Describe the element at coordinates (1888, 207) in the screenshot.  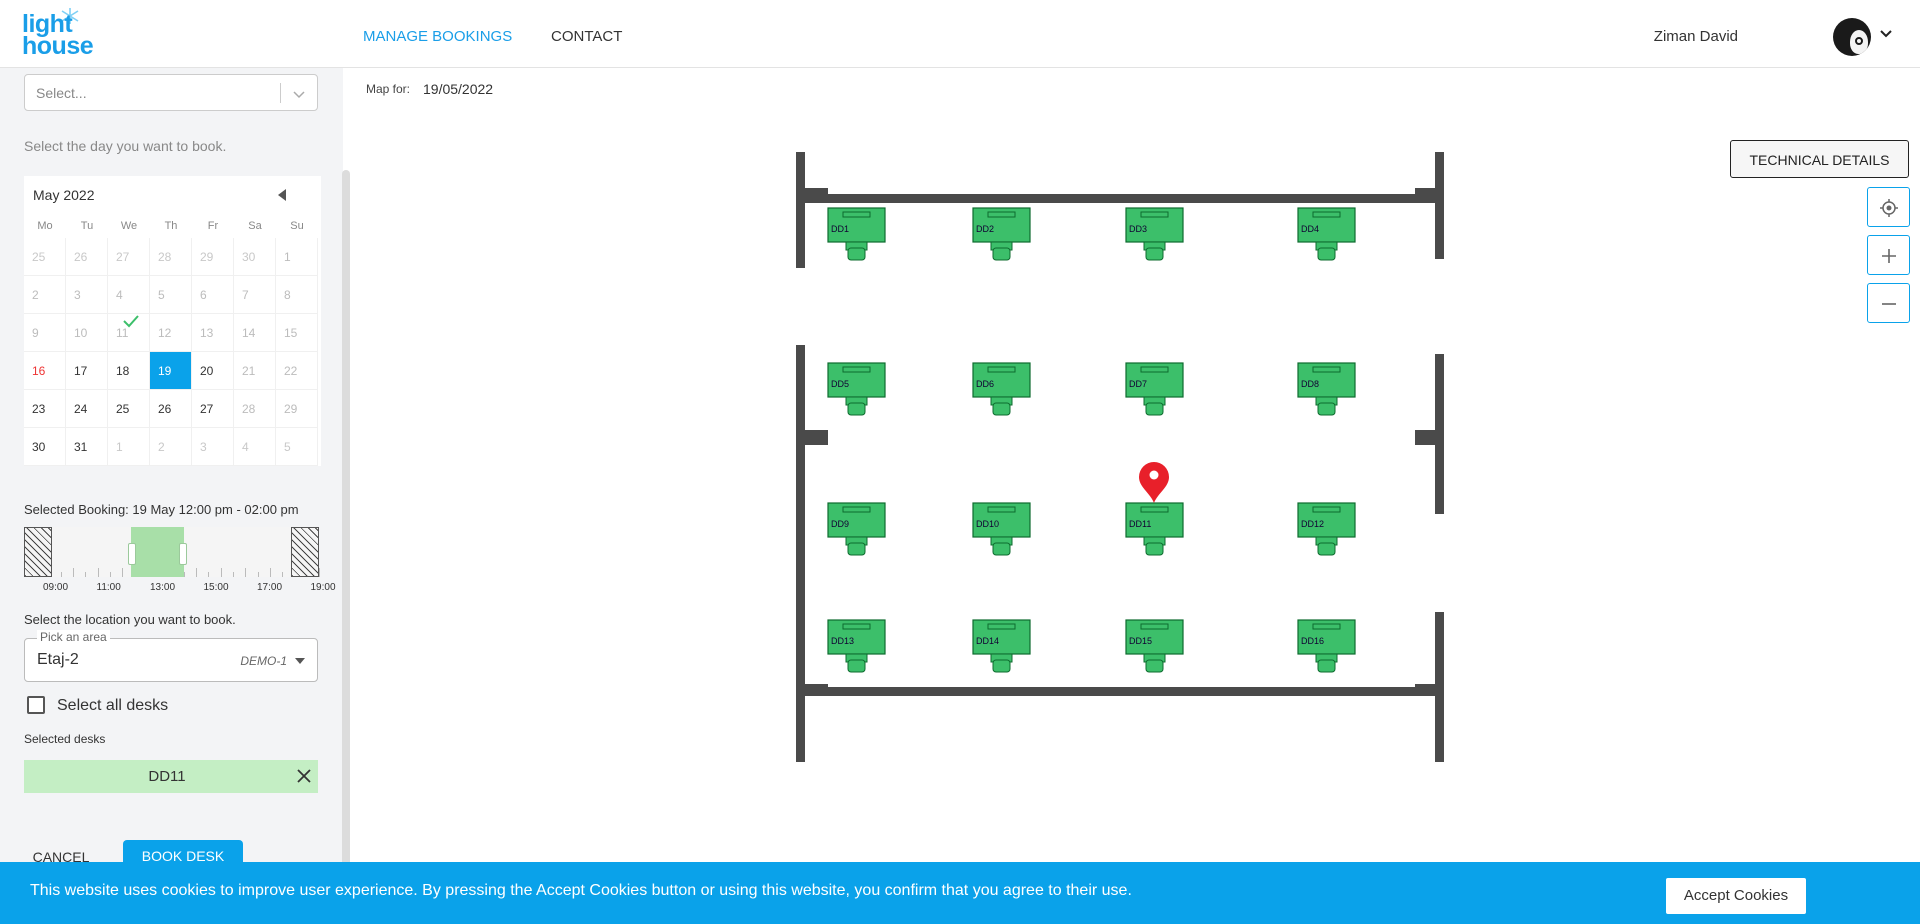
I see `locate-button` at that location.